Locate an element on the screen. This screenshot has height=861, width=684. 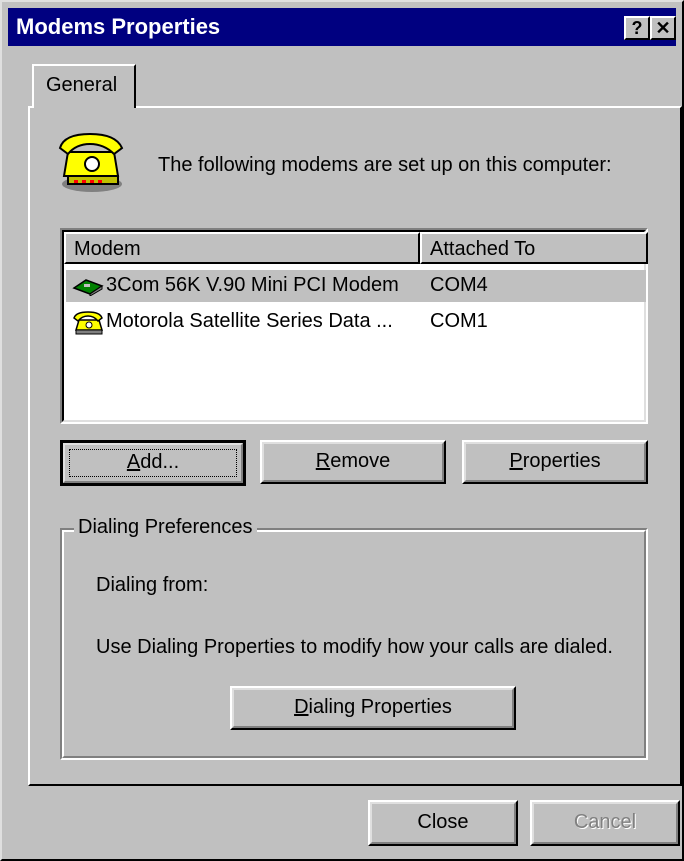
list-item: Motorola Satellite Series Data ... COM1 is located at coordinates (356, 322).